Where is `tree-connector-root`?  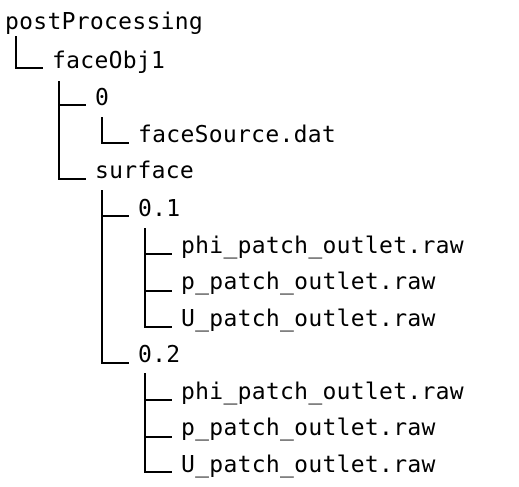
tree-connector-root is located at coordinates (16, 52).